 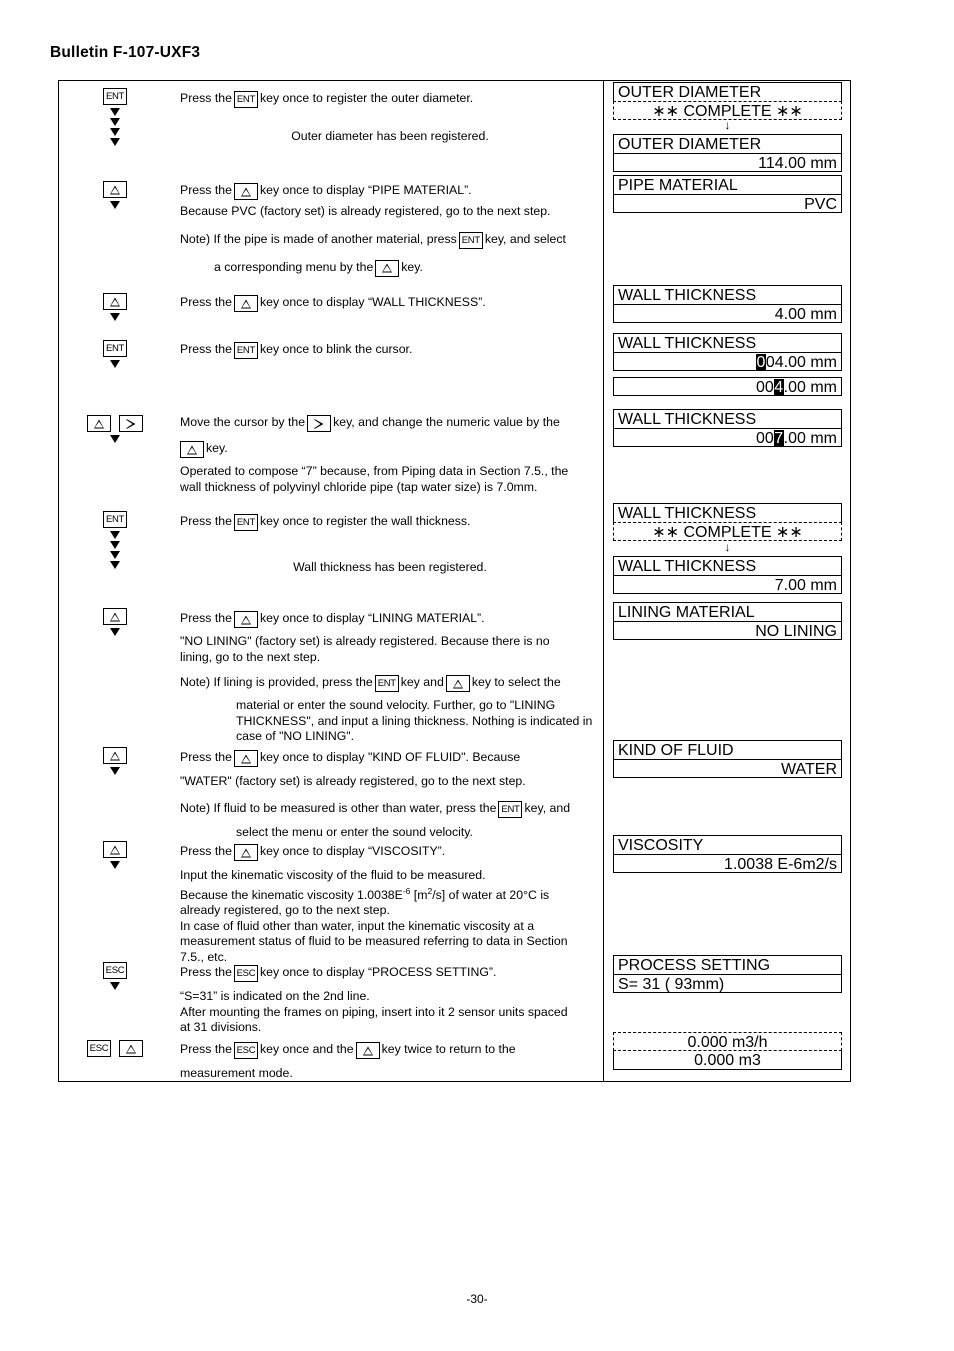 What do you see at coordinates (378, 971) in the screenshot?
I see `instr-text: key once to display “PROCESS SETTING”.` at bounding box center [378, 971].